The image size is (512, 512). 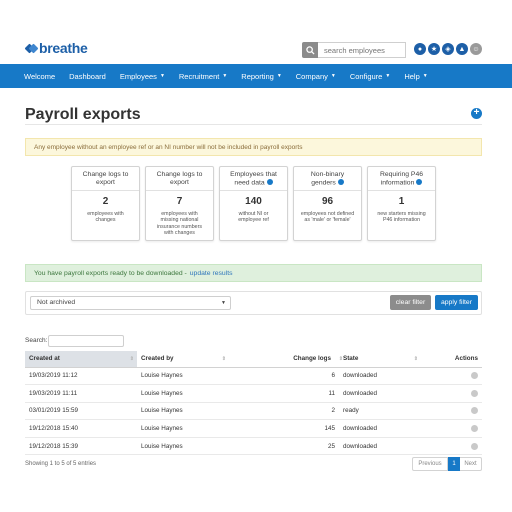 What do you see at coordinates (63, 48) in the screenshot?
I see `logo-text: breathe` at bounding box center [63, 48].